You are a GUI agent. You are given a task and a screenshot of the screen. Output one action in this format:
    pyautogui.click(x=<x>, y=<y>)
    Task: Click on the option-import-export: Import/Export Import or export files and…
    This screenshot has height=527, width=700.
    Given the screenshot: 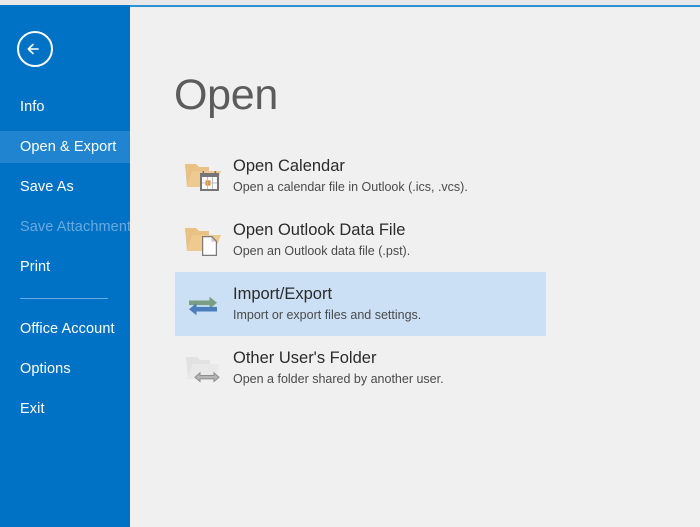 What is the action you would take?
    pyautogui.click(x=360, y=304)
    